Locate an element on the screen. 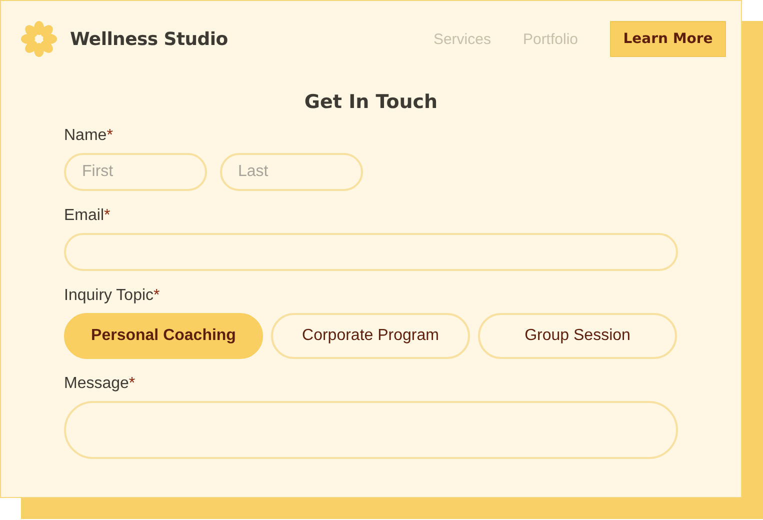 The width and height of the screenshot is (763, 520). form-title: Get In Touch is located at coordinates (371, 102).